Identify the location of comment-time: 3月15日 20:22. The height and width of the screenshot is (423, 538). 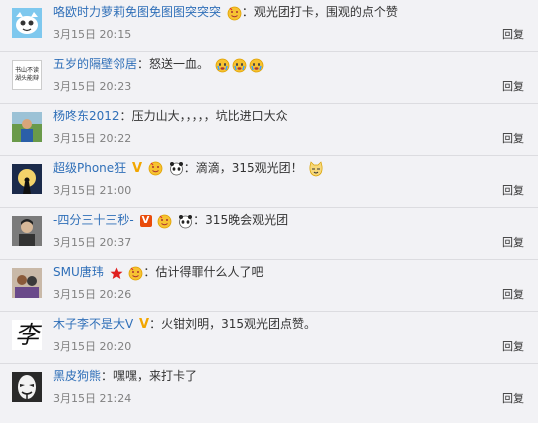
(92, 138).